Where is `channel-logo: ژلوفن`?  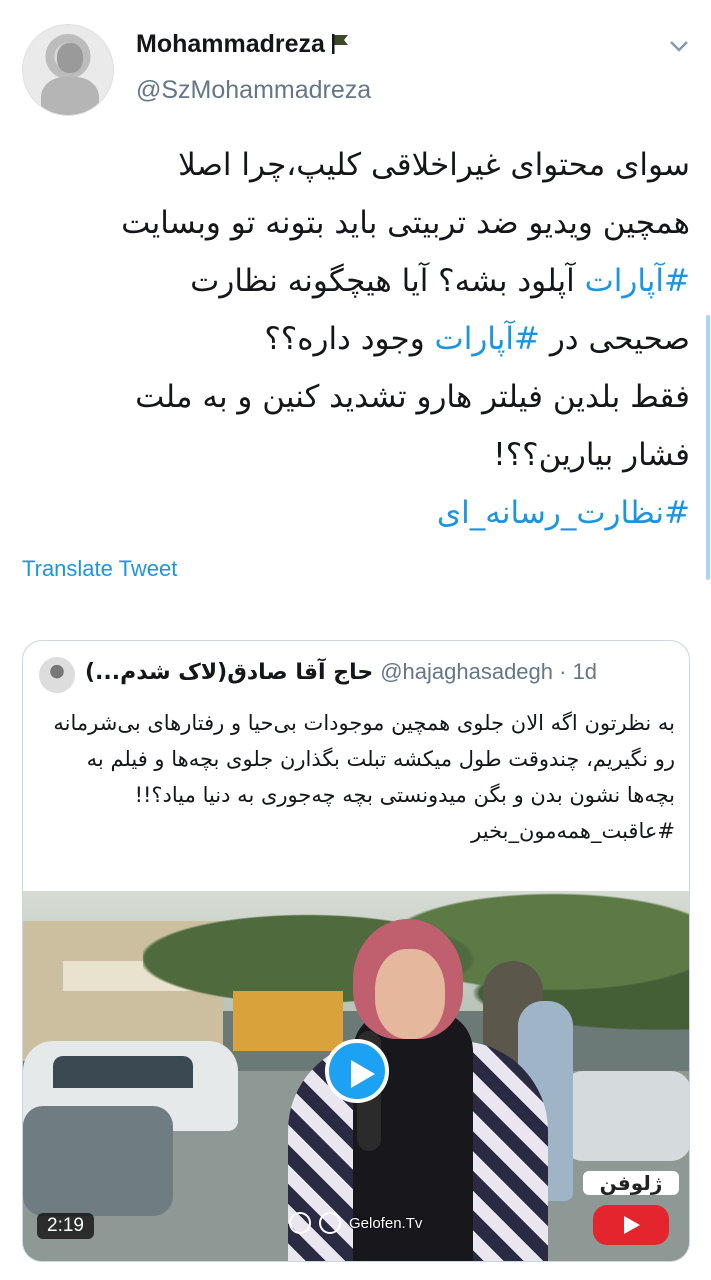
channel-logo: ژلوفن is located at coordinates (631, 1211).